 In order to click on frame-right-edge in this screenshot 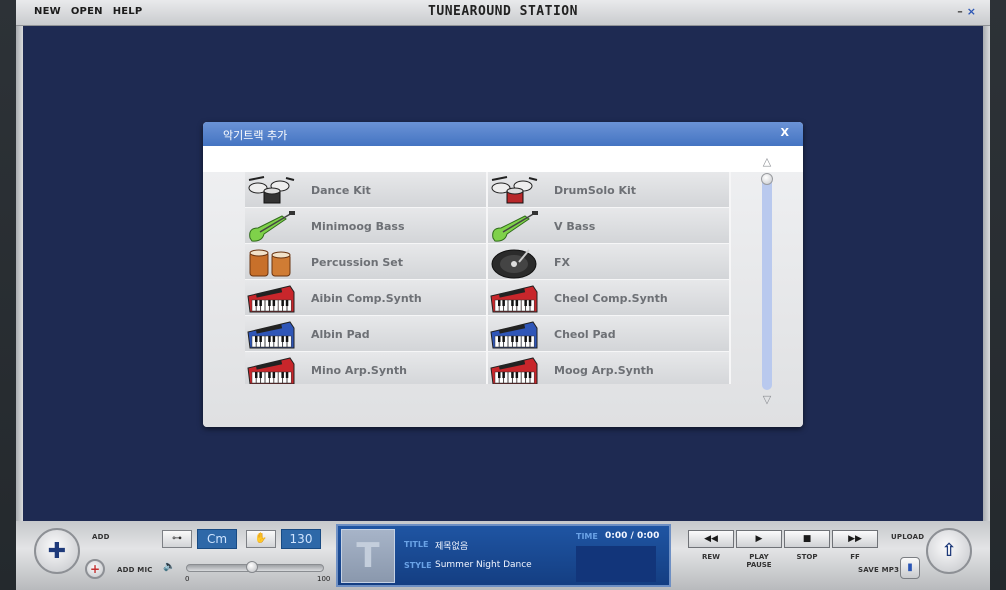, I will do `click(986, 273)`.